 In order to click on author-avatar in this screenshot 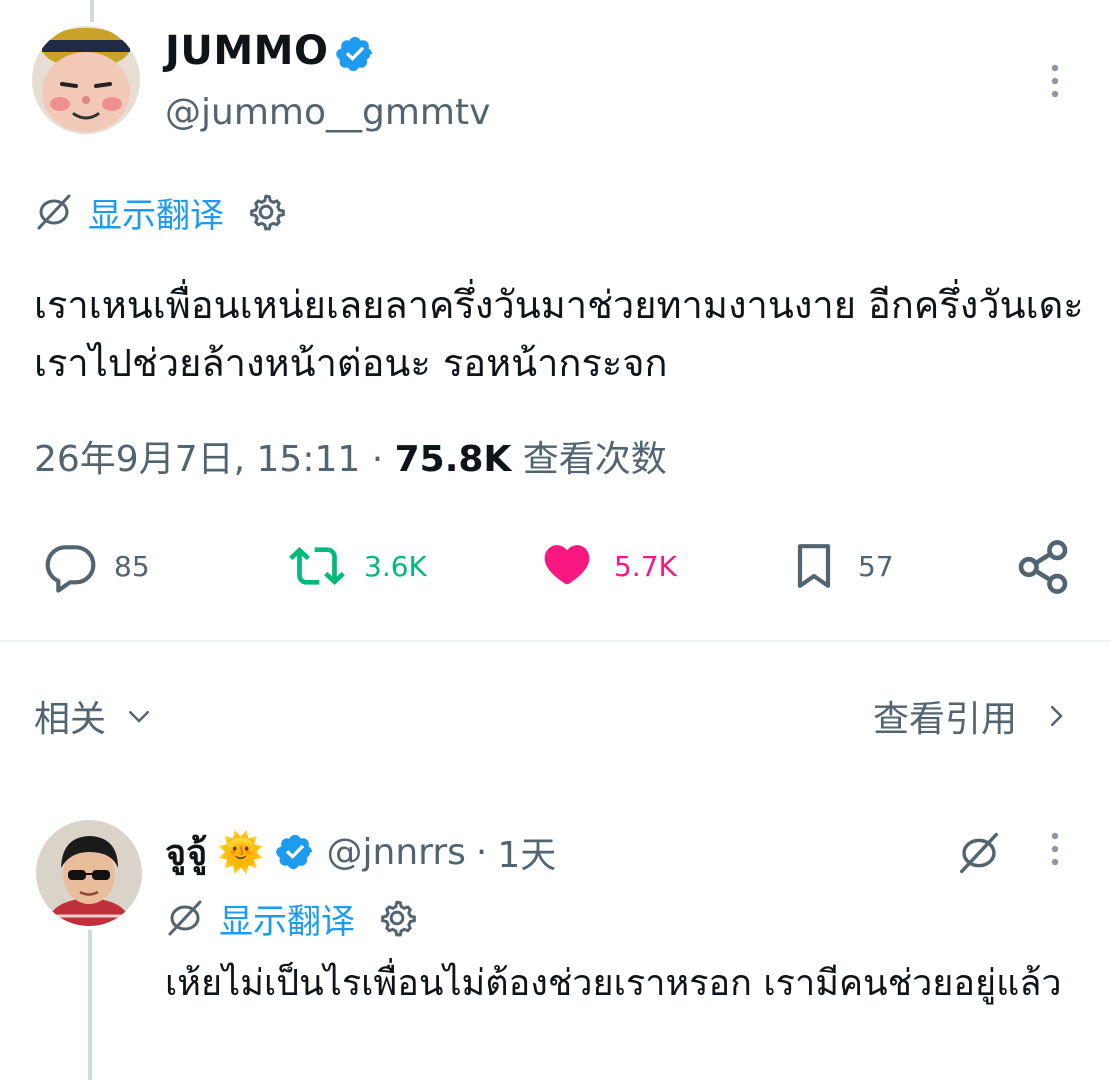, I will do `click(86, 80)`.